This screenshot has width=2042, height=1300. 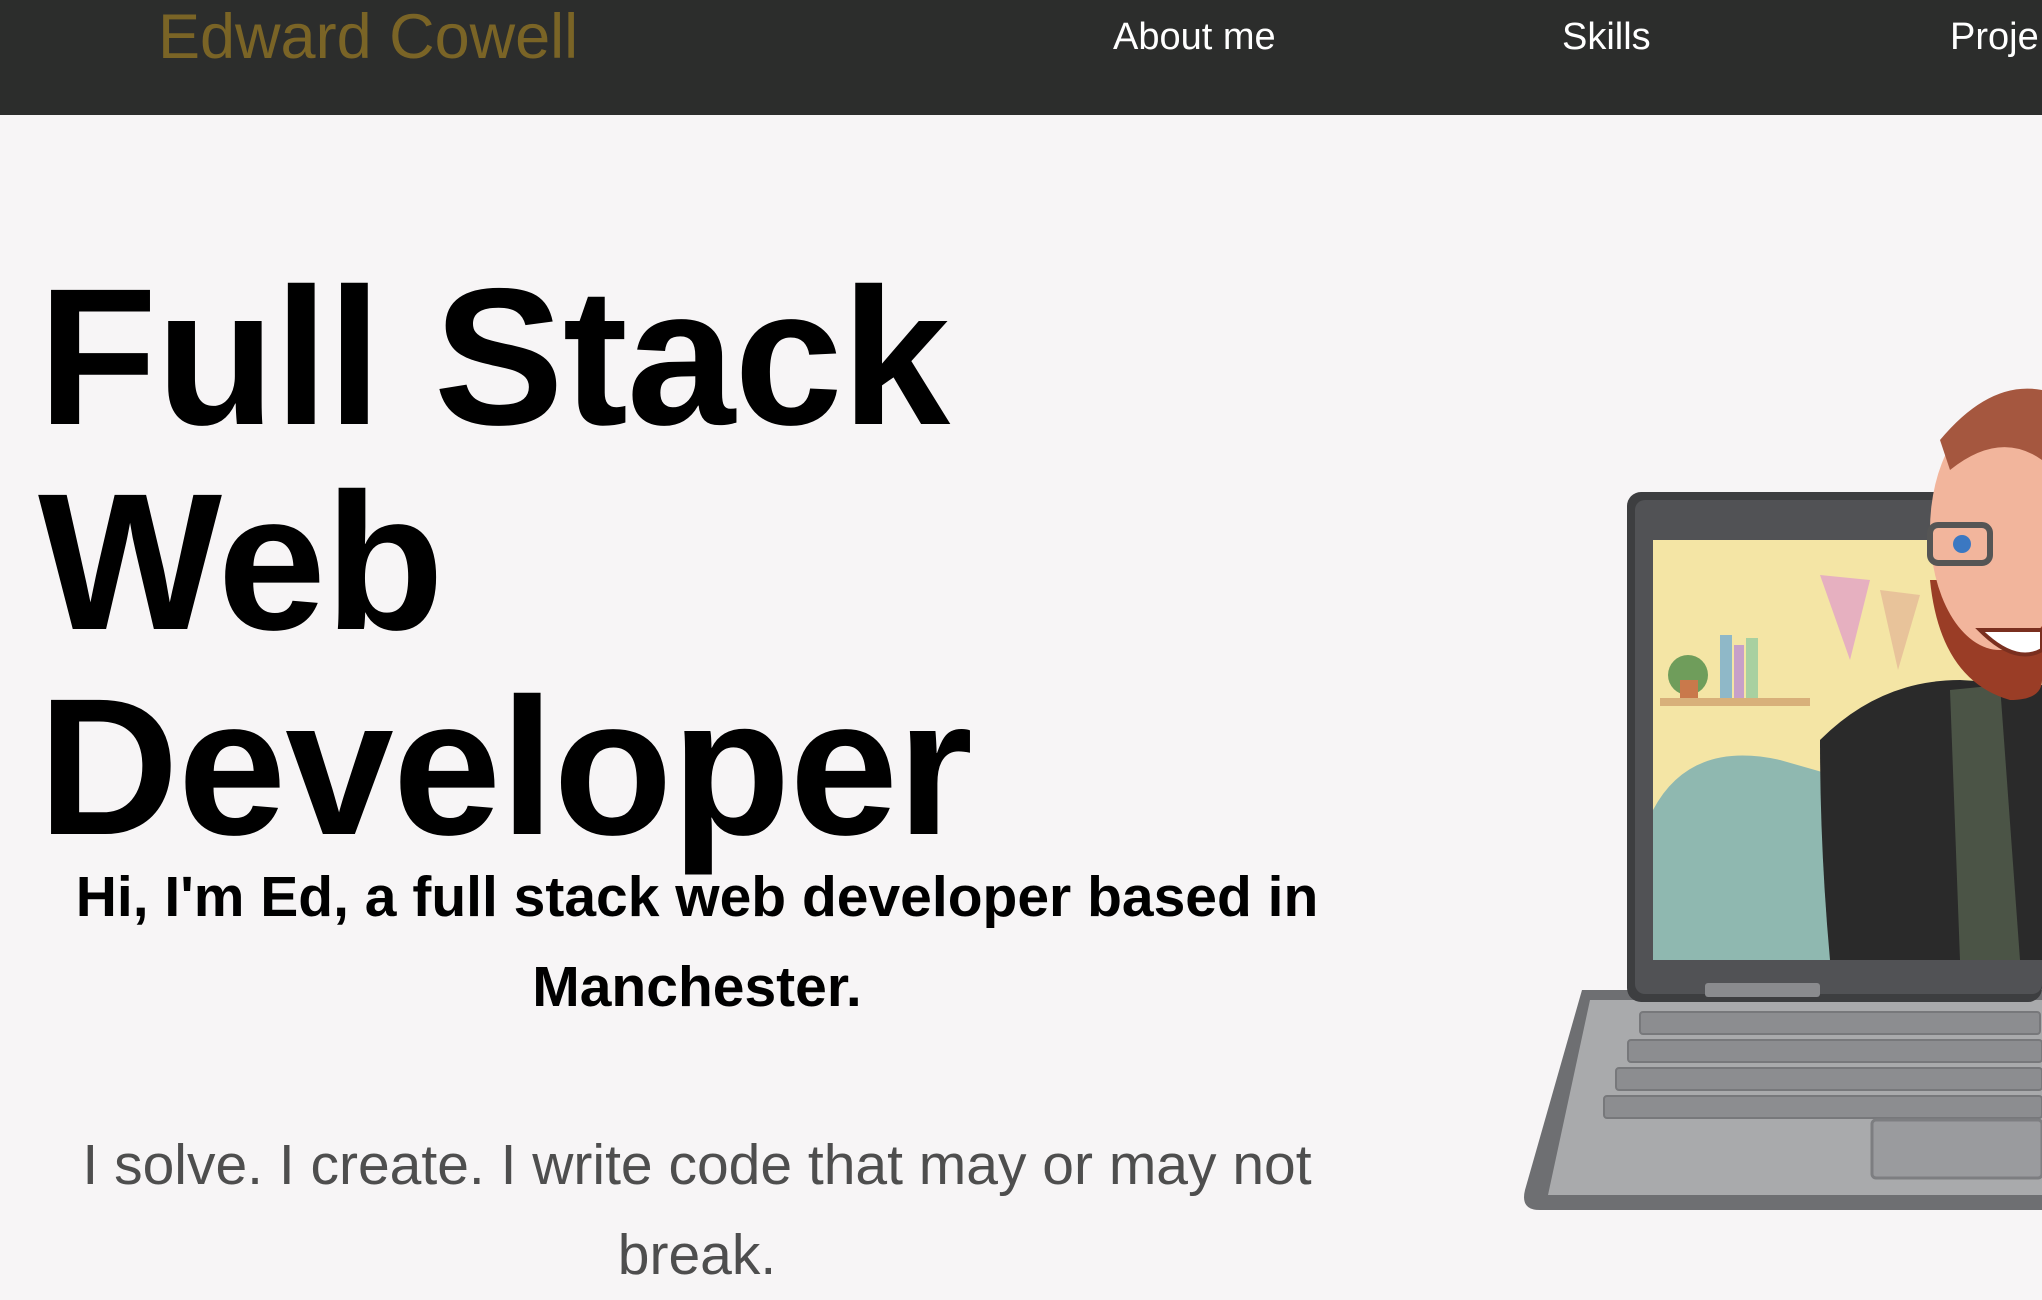 What do you see at coordinates (1956, 1149) in the screenshot?
I see `laptop-trackpad` at bounding box center [1956, 1149].